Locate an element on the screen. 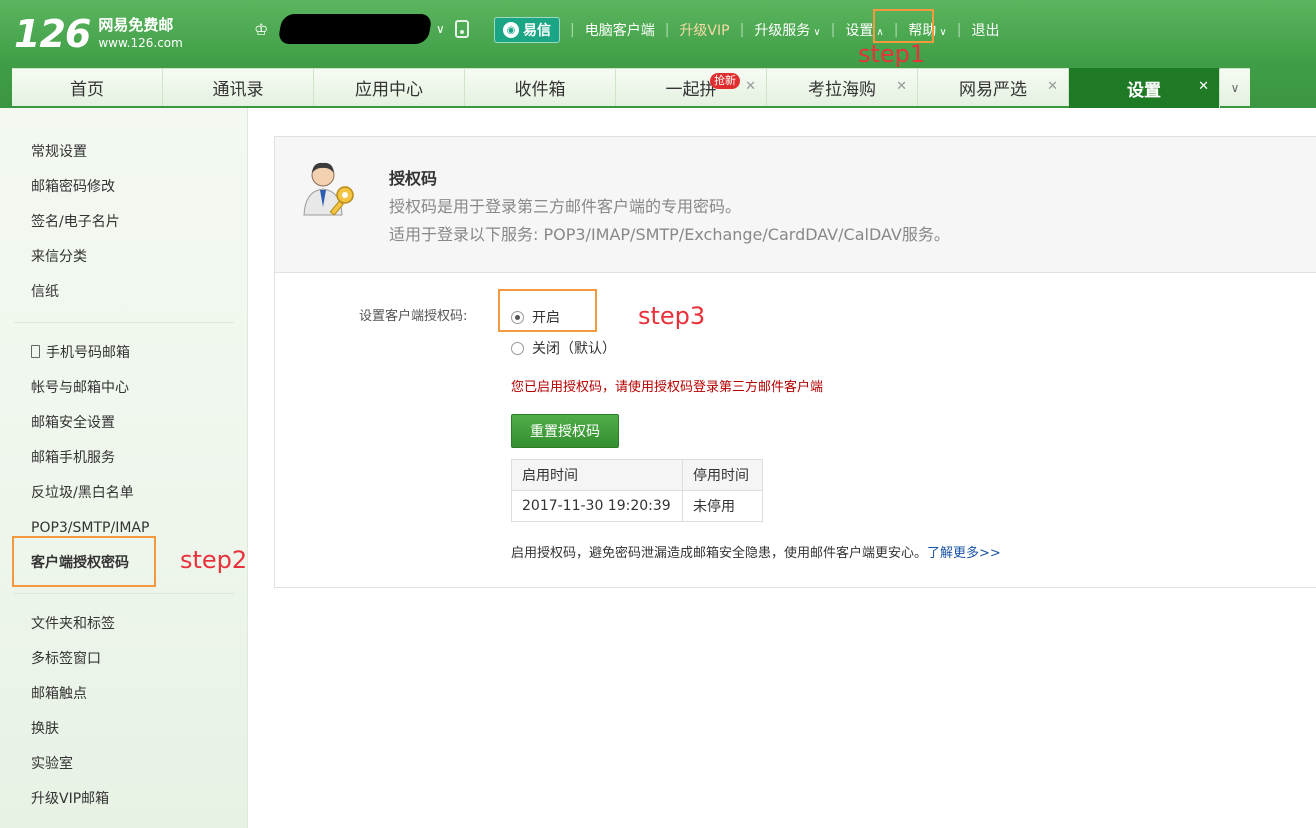 The width and height of the screenshot is (1316, 828). footer-note: 启用授权码，避免密码泄漏造成邮箱安全隐患，使用邮件客户端更安心。了解更多>> is located at coordinates (756, 551).